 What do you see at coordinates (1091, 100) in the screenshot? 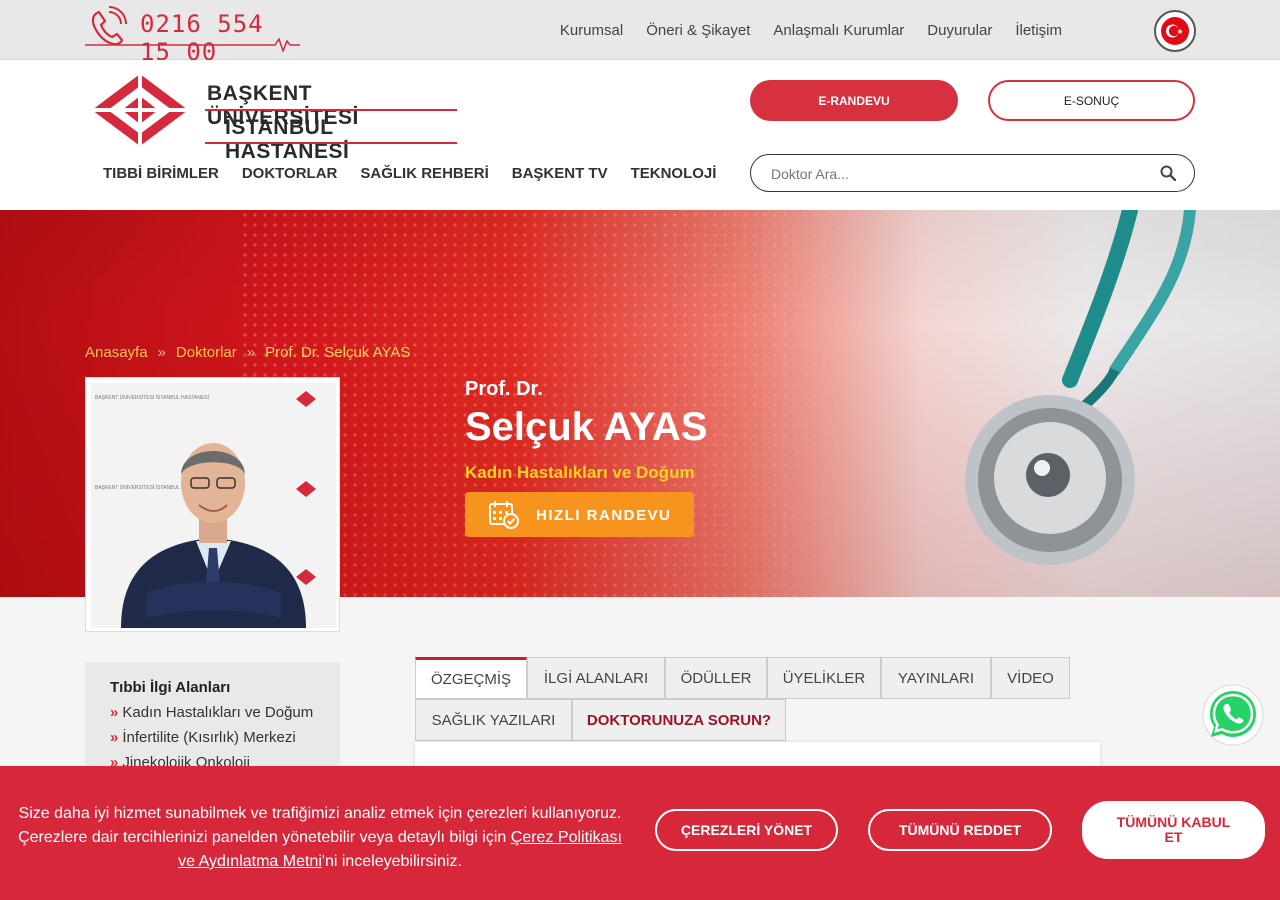
I see `e-sonuc-button: E-SONUÇ` at bounding box center [1091, 100].